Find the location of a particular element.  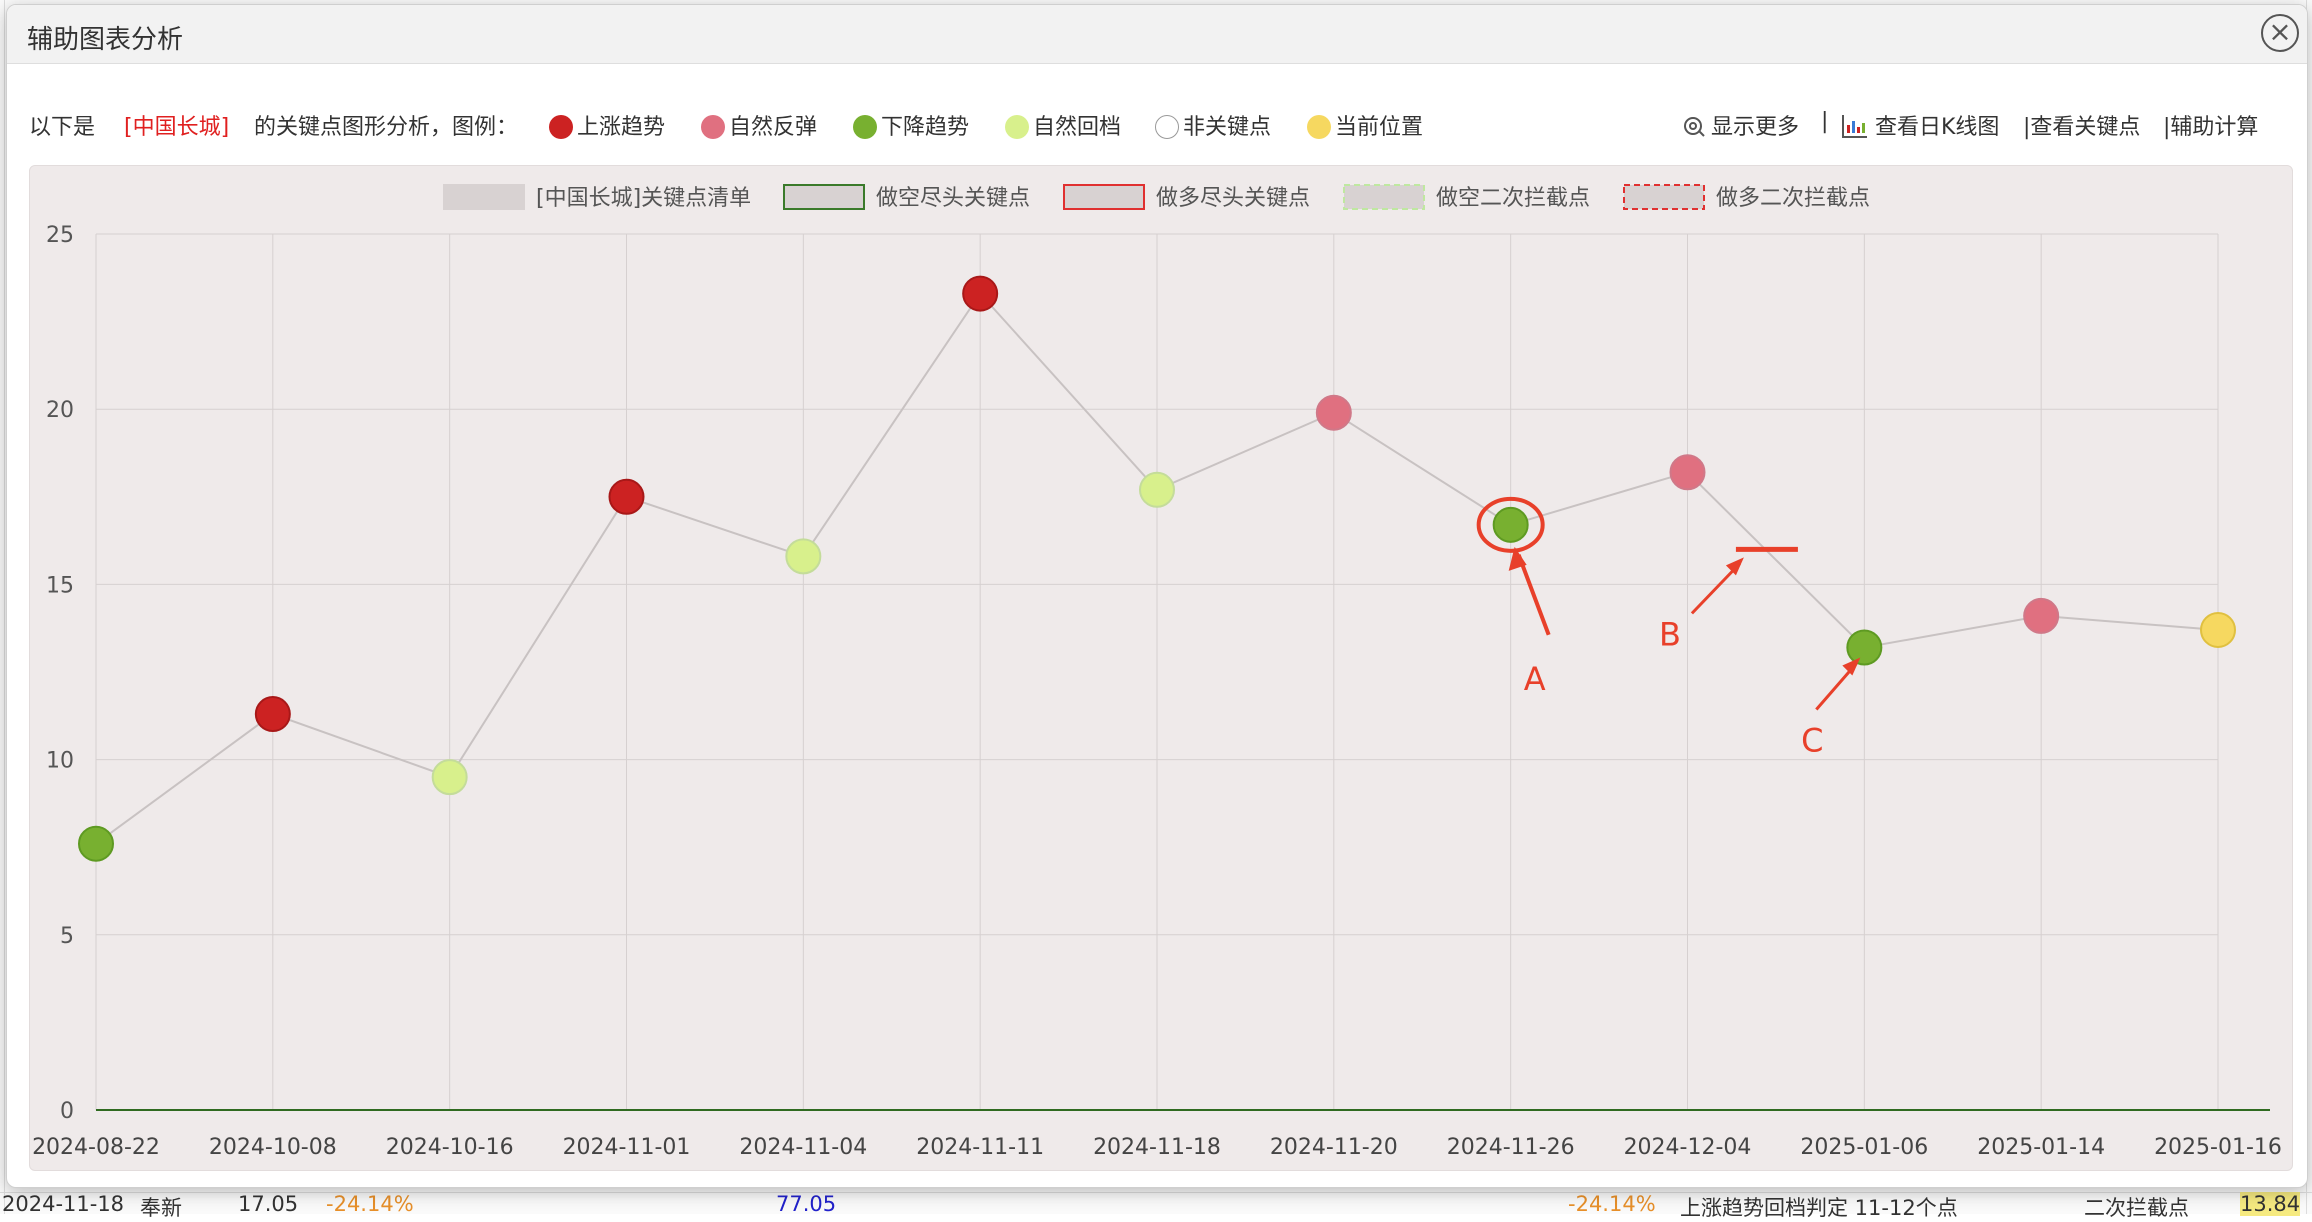

gear-icon is located at coordinates (1694, 127).